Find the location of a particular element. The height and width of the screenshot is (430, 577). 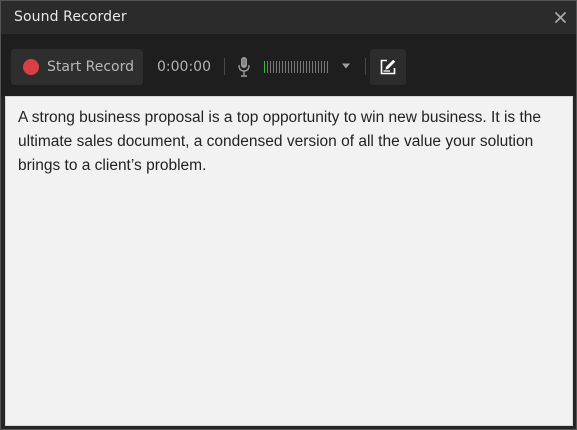

edit-note-icon is located at coordinates (388, 67).